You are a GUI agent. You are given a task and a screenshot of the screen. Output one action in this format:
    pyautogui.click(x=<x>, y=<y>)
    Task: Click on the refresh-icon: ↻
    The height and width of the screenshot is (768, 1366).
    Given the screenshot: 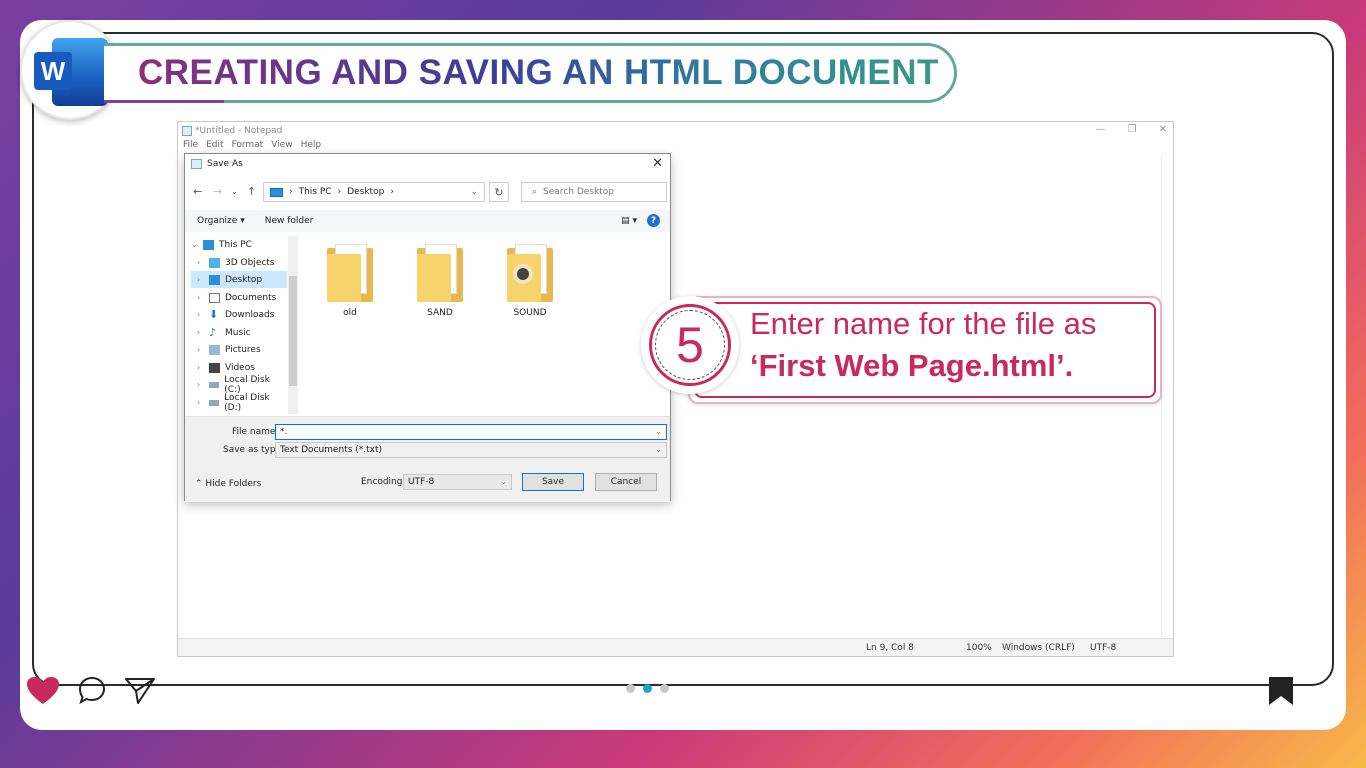 What is the action you would take?
    pyautogui.click(x=499, y=192)
    